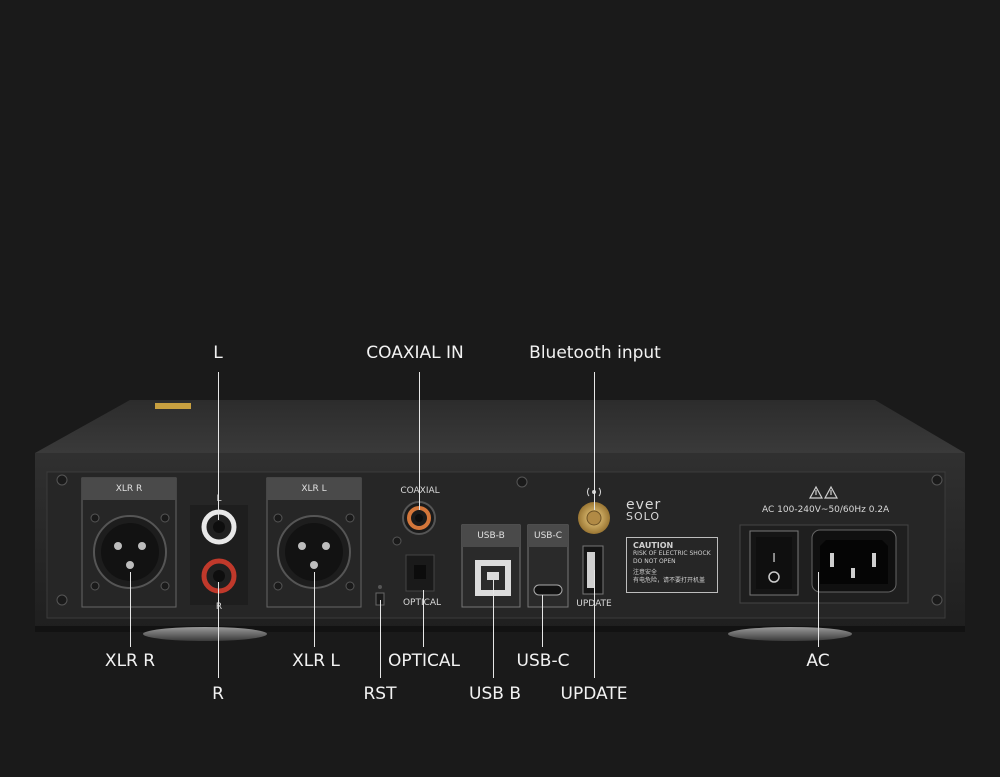 Image resolution: width=1000 pixels, height=777 pixels. I want to click on brand-logo-bottom: SOLO, so click(643, 516).